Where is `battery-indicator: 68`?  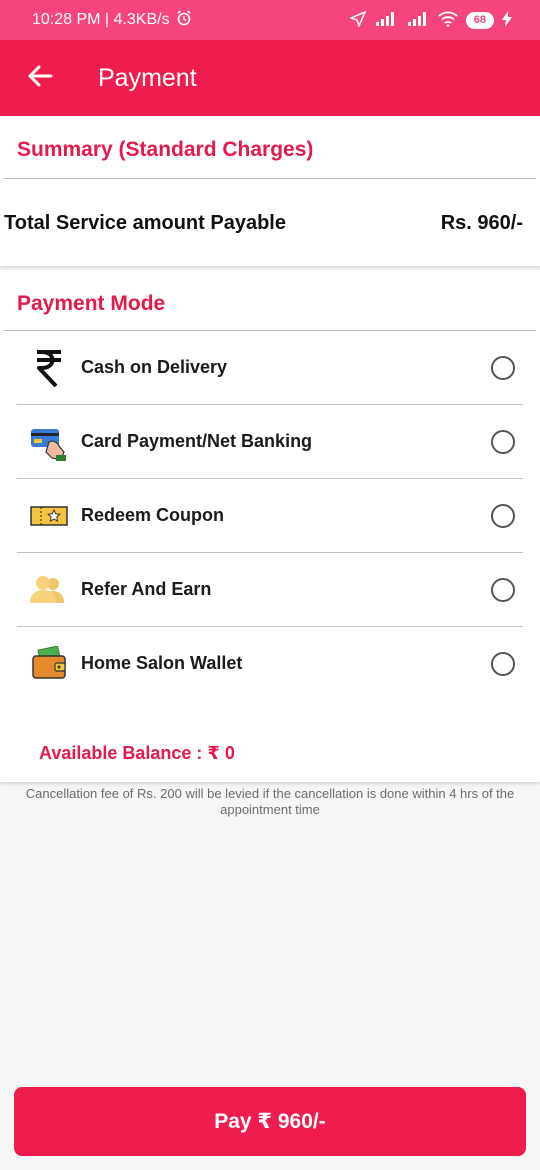 battery-indicator: 68 is located at coordinates (479, 20).